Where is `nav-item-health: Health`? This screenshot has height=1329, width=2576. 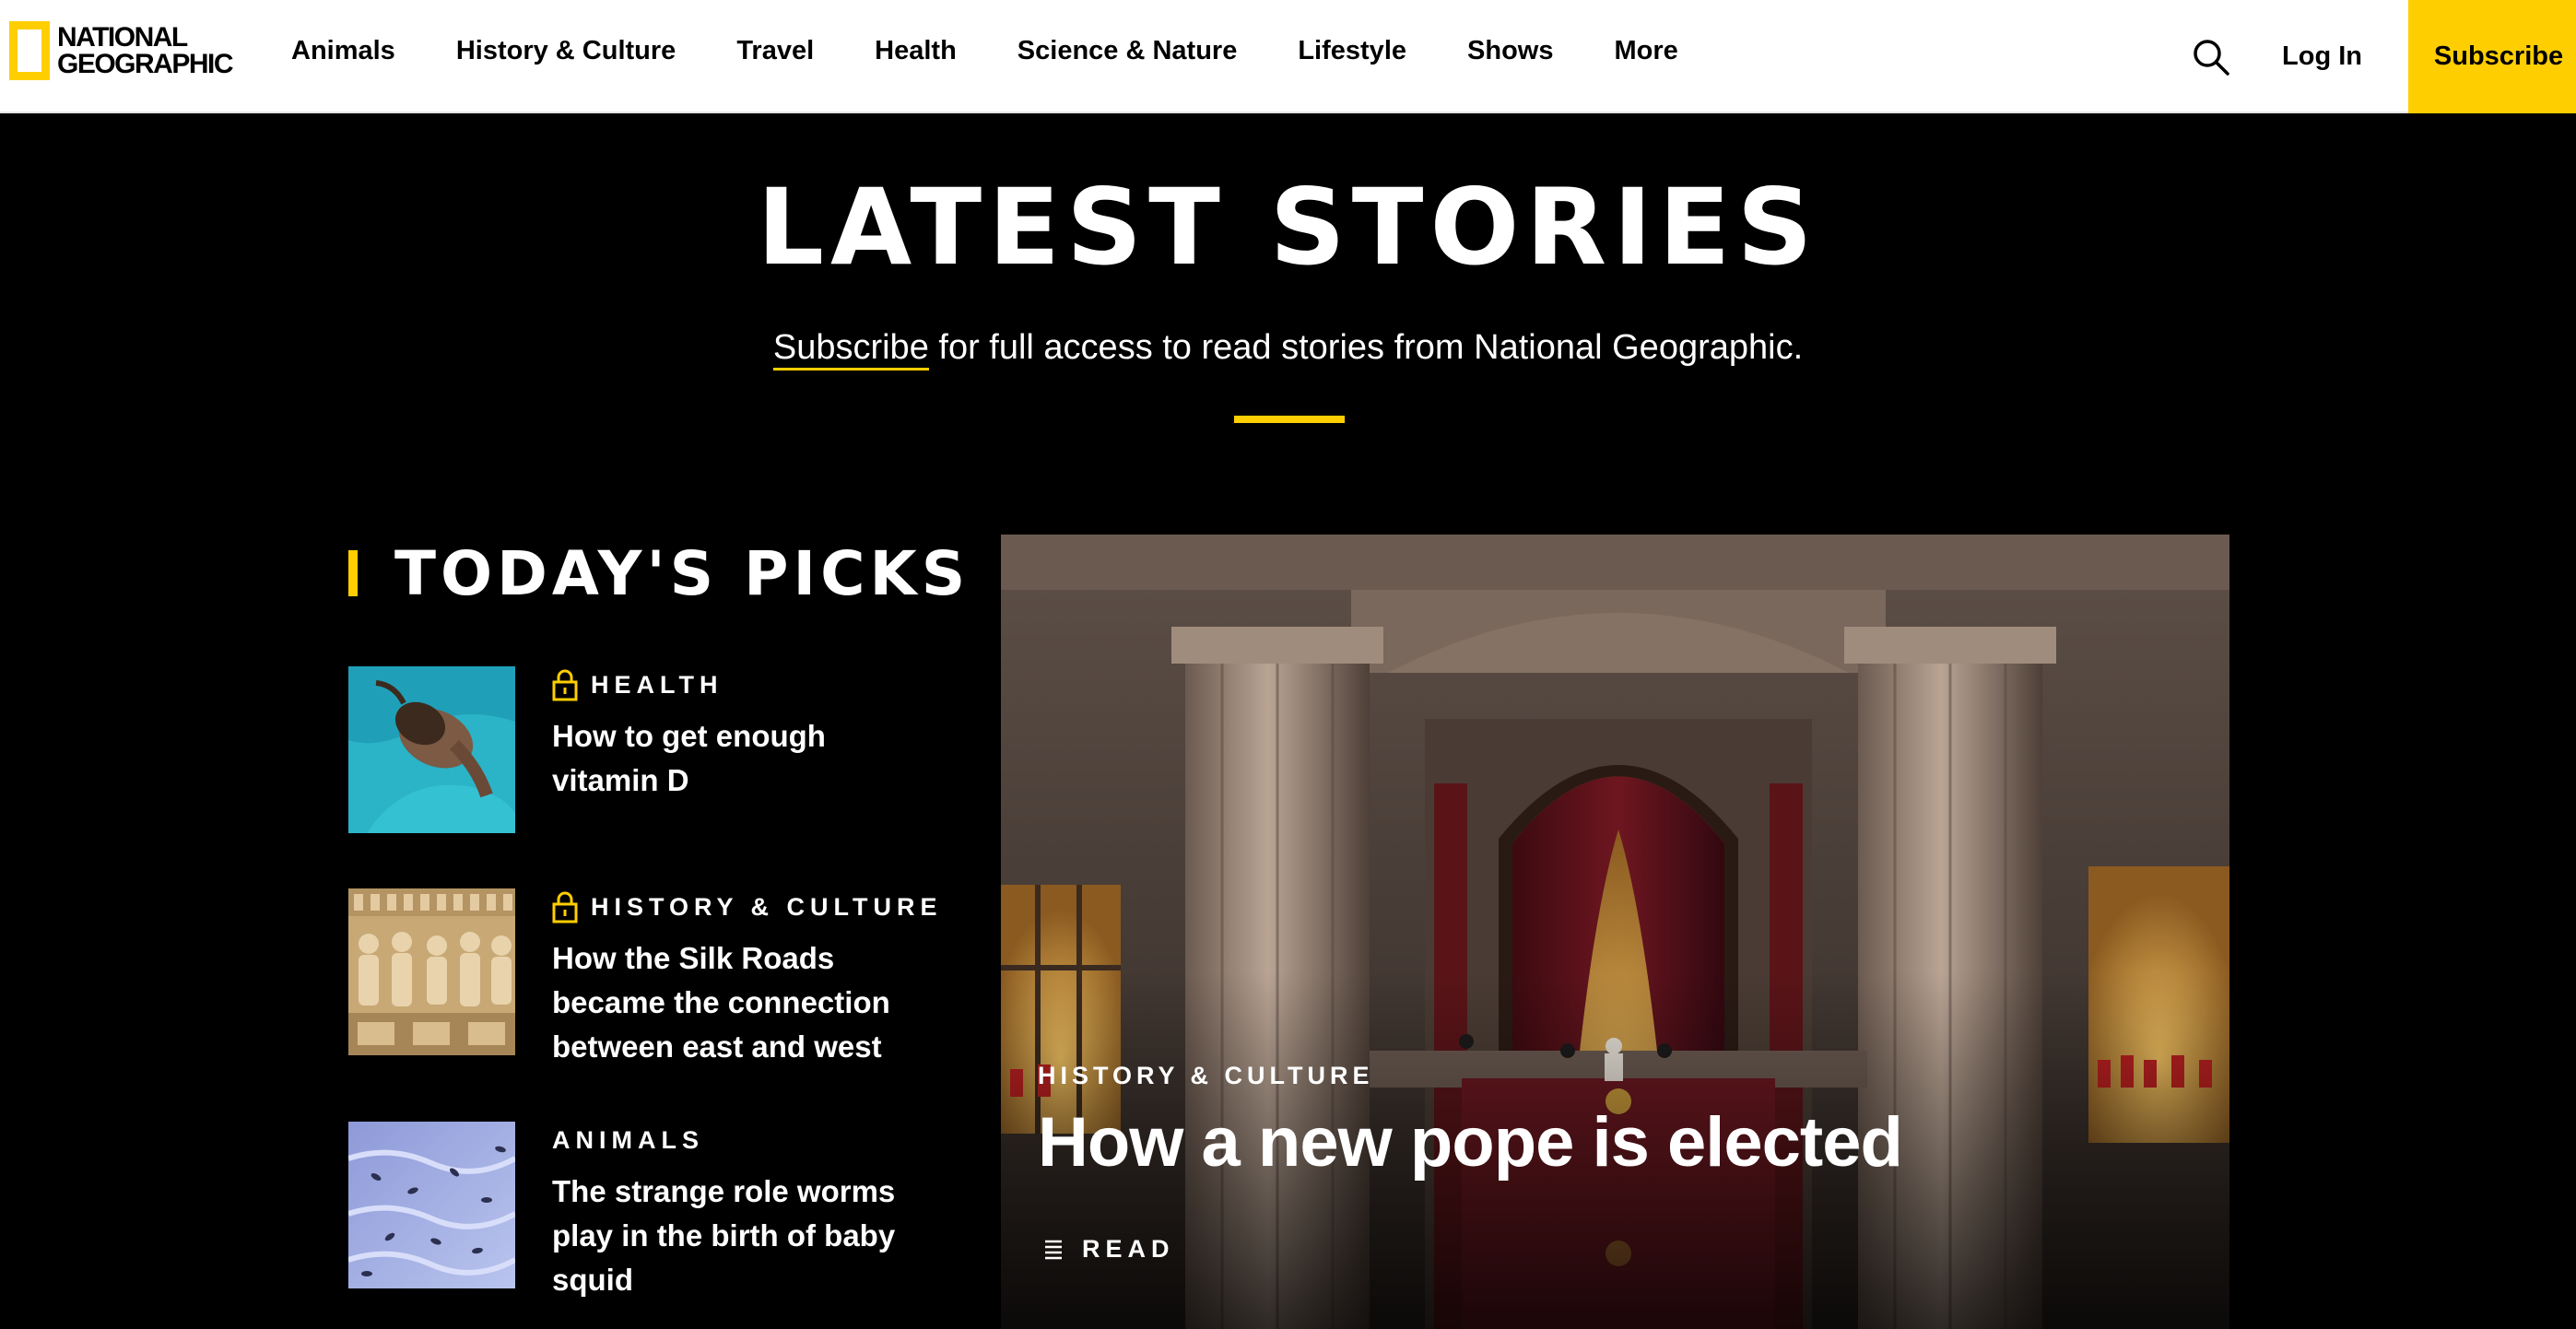
nav-item-health: Health is located at coordinates (916, 51).